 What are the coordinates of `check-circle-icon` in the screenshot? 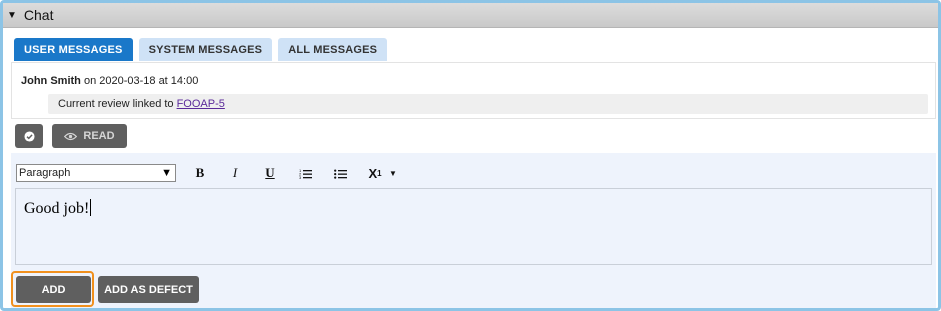 It's located at (29, 136).